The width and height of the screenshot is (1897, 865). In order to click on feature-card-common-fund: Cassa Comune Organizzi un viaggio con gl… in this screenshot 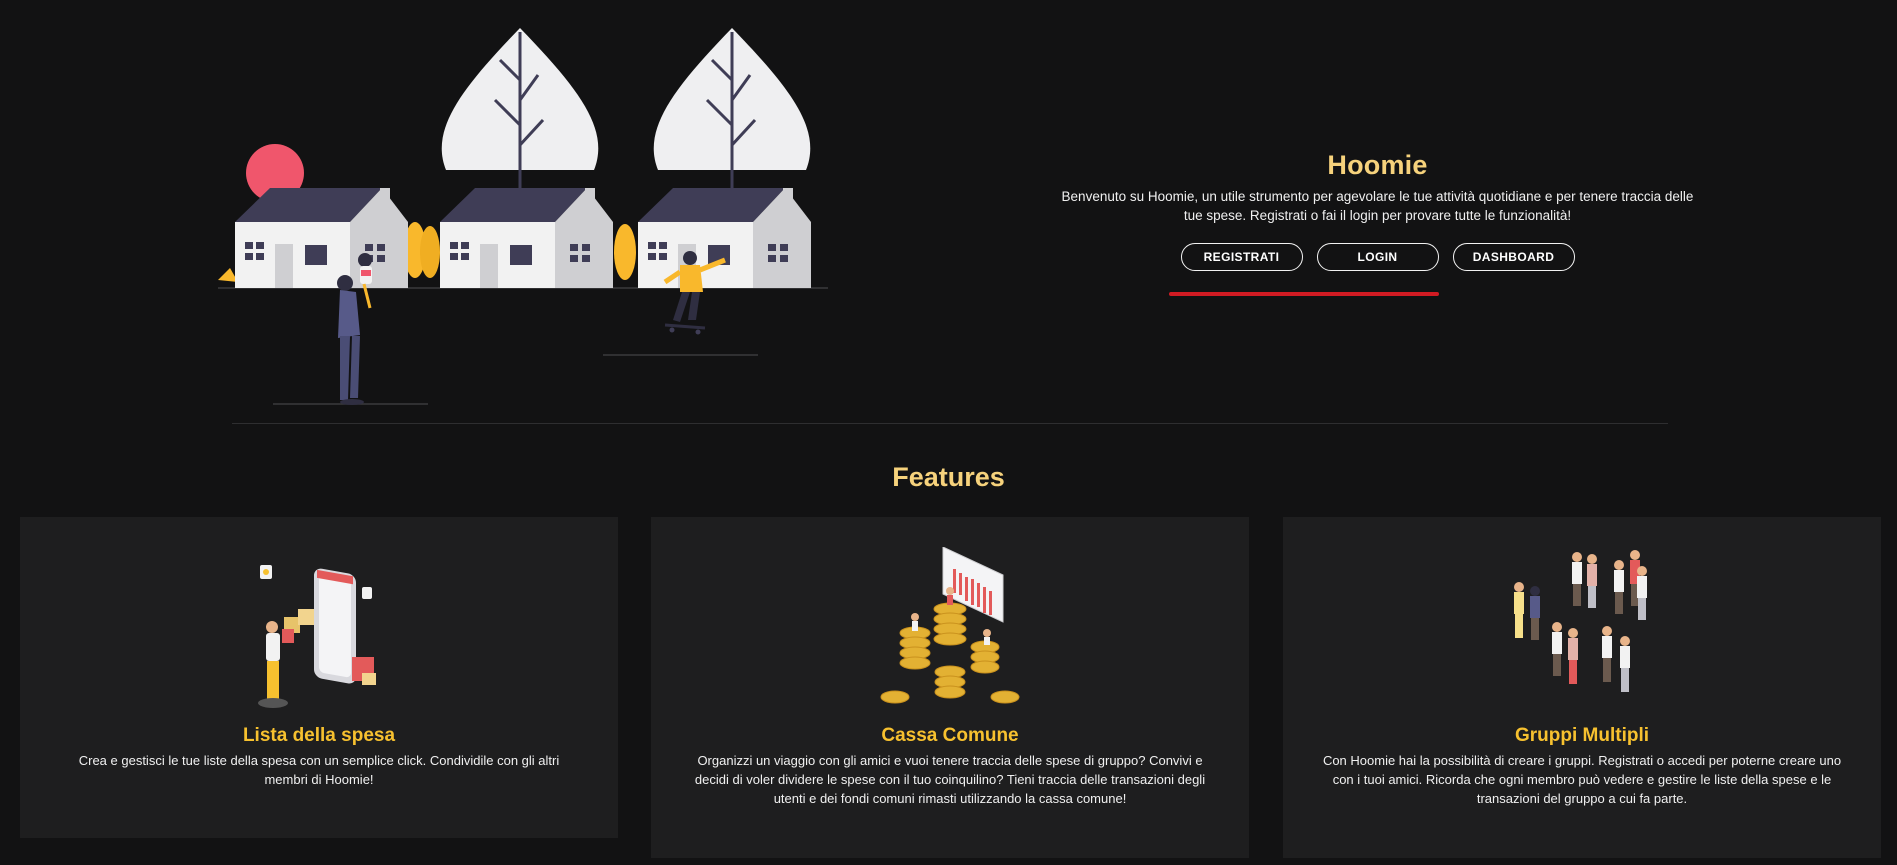, I will do `click(950, 687)`.